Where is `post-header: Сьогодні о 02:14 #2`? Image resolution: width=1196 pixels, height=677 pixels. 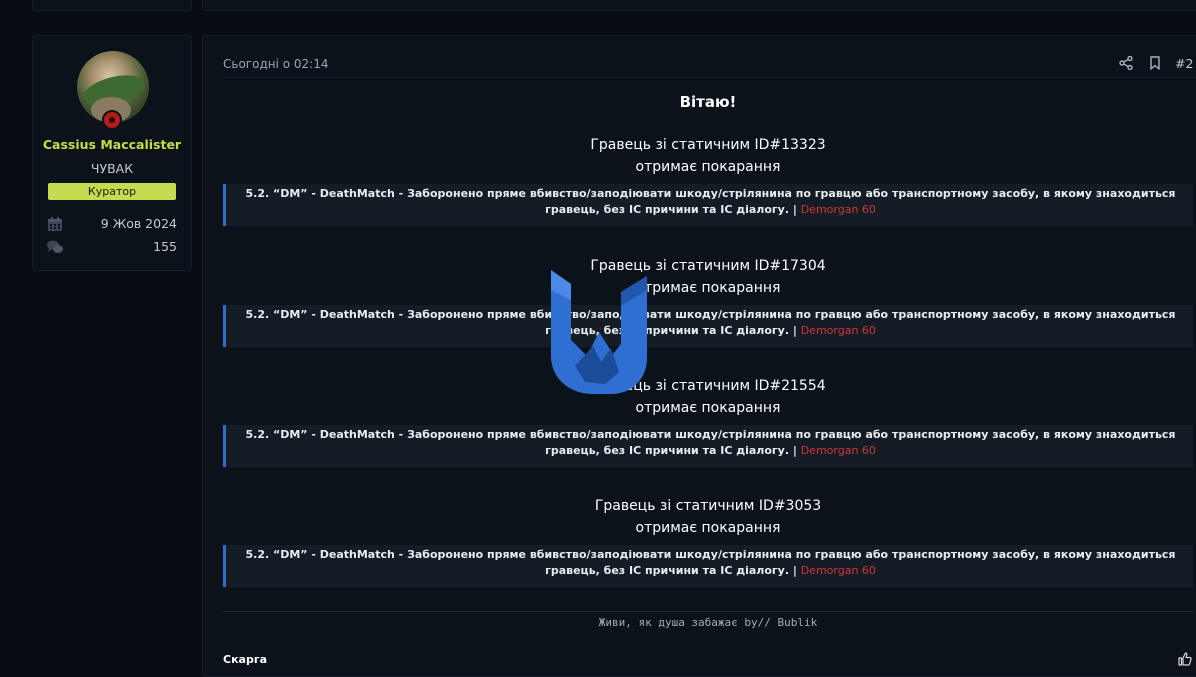
post-header: Сьогодні о 02:14 #2 is located at coordinates (709, 67).